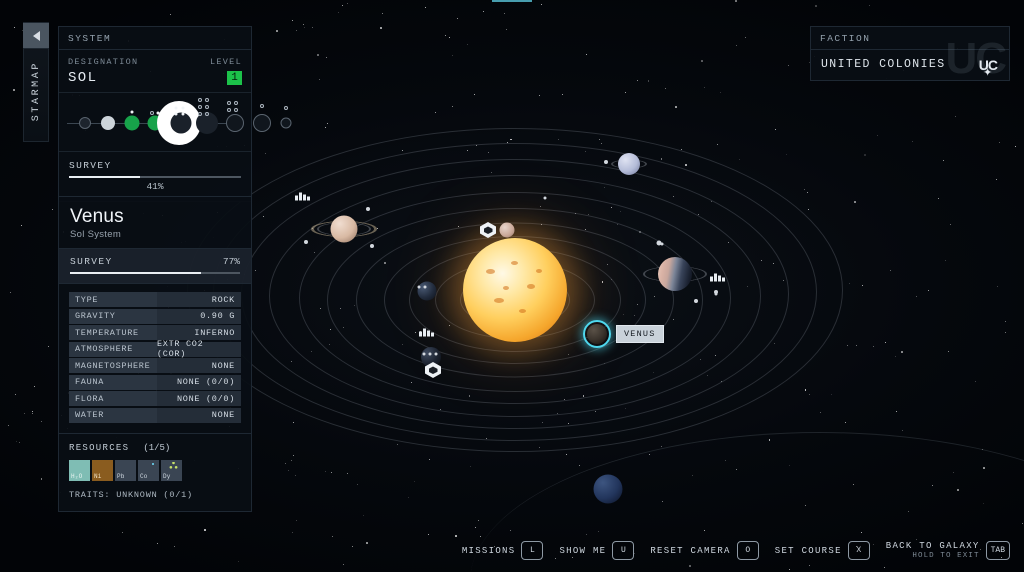 The width and height of the screenshot is (1024, 572). I want to click on selection-ring, so click(597, 334).